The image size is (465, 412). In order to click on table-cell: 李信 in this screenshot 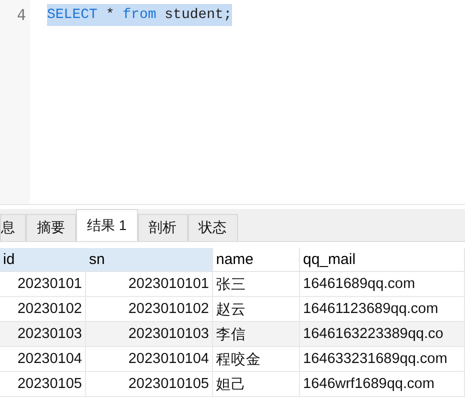, I will do `click(256, 334)`.